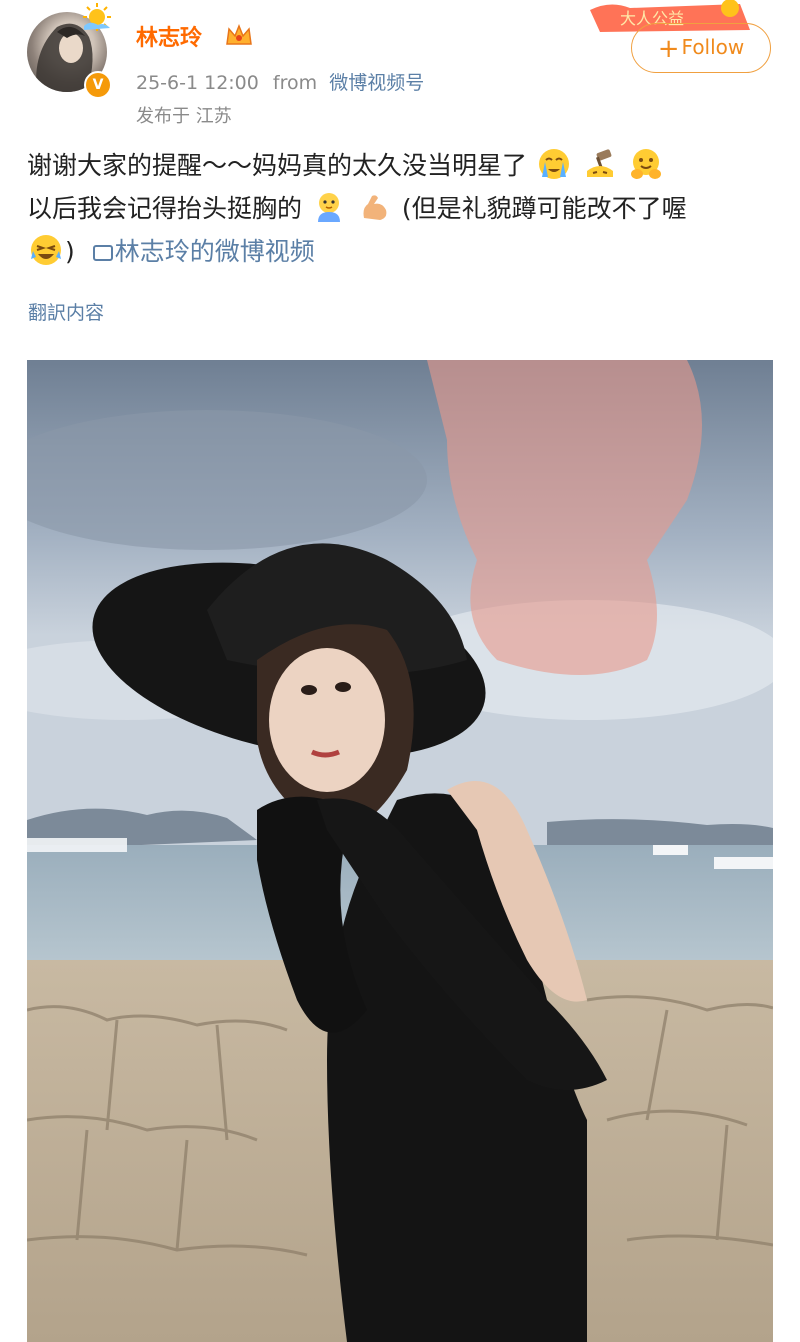  Describe the element at coordinates (400, 251) in the screenshot. I see `post-line-3: ) 林志玲的微博视频` at that location.